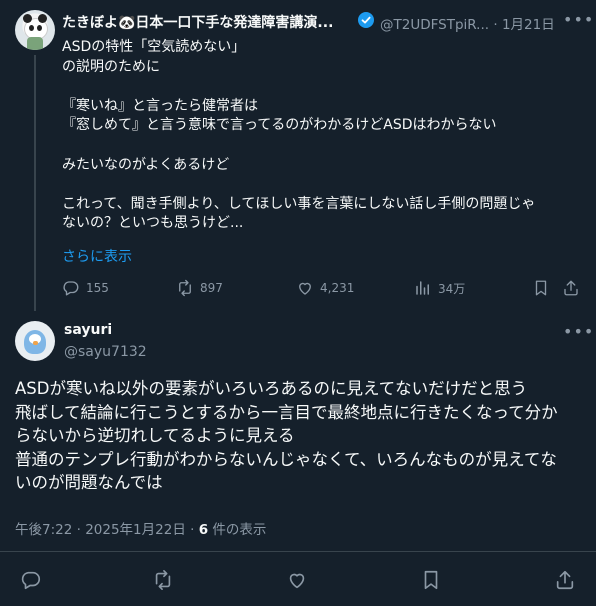 The image size is (596, 606). Describe the element at coordinates (366, 20) in the screenshot. I see `verified-badge-icon` at that location.